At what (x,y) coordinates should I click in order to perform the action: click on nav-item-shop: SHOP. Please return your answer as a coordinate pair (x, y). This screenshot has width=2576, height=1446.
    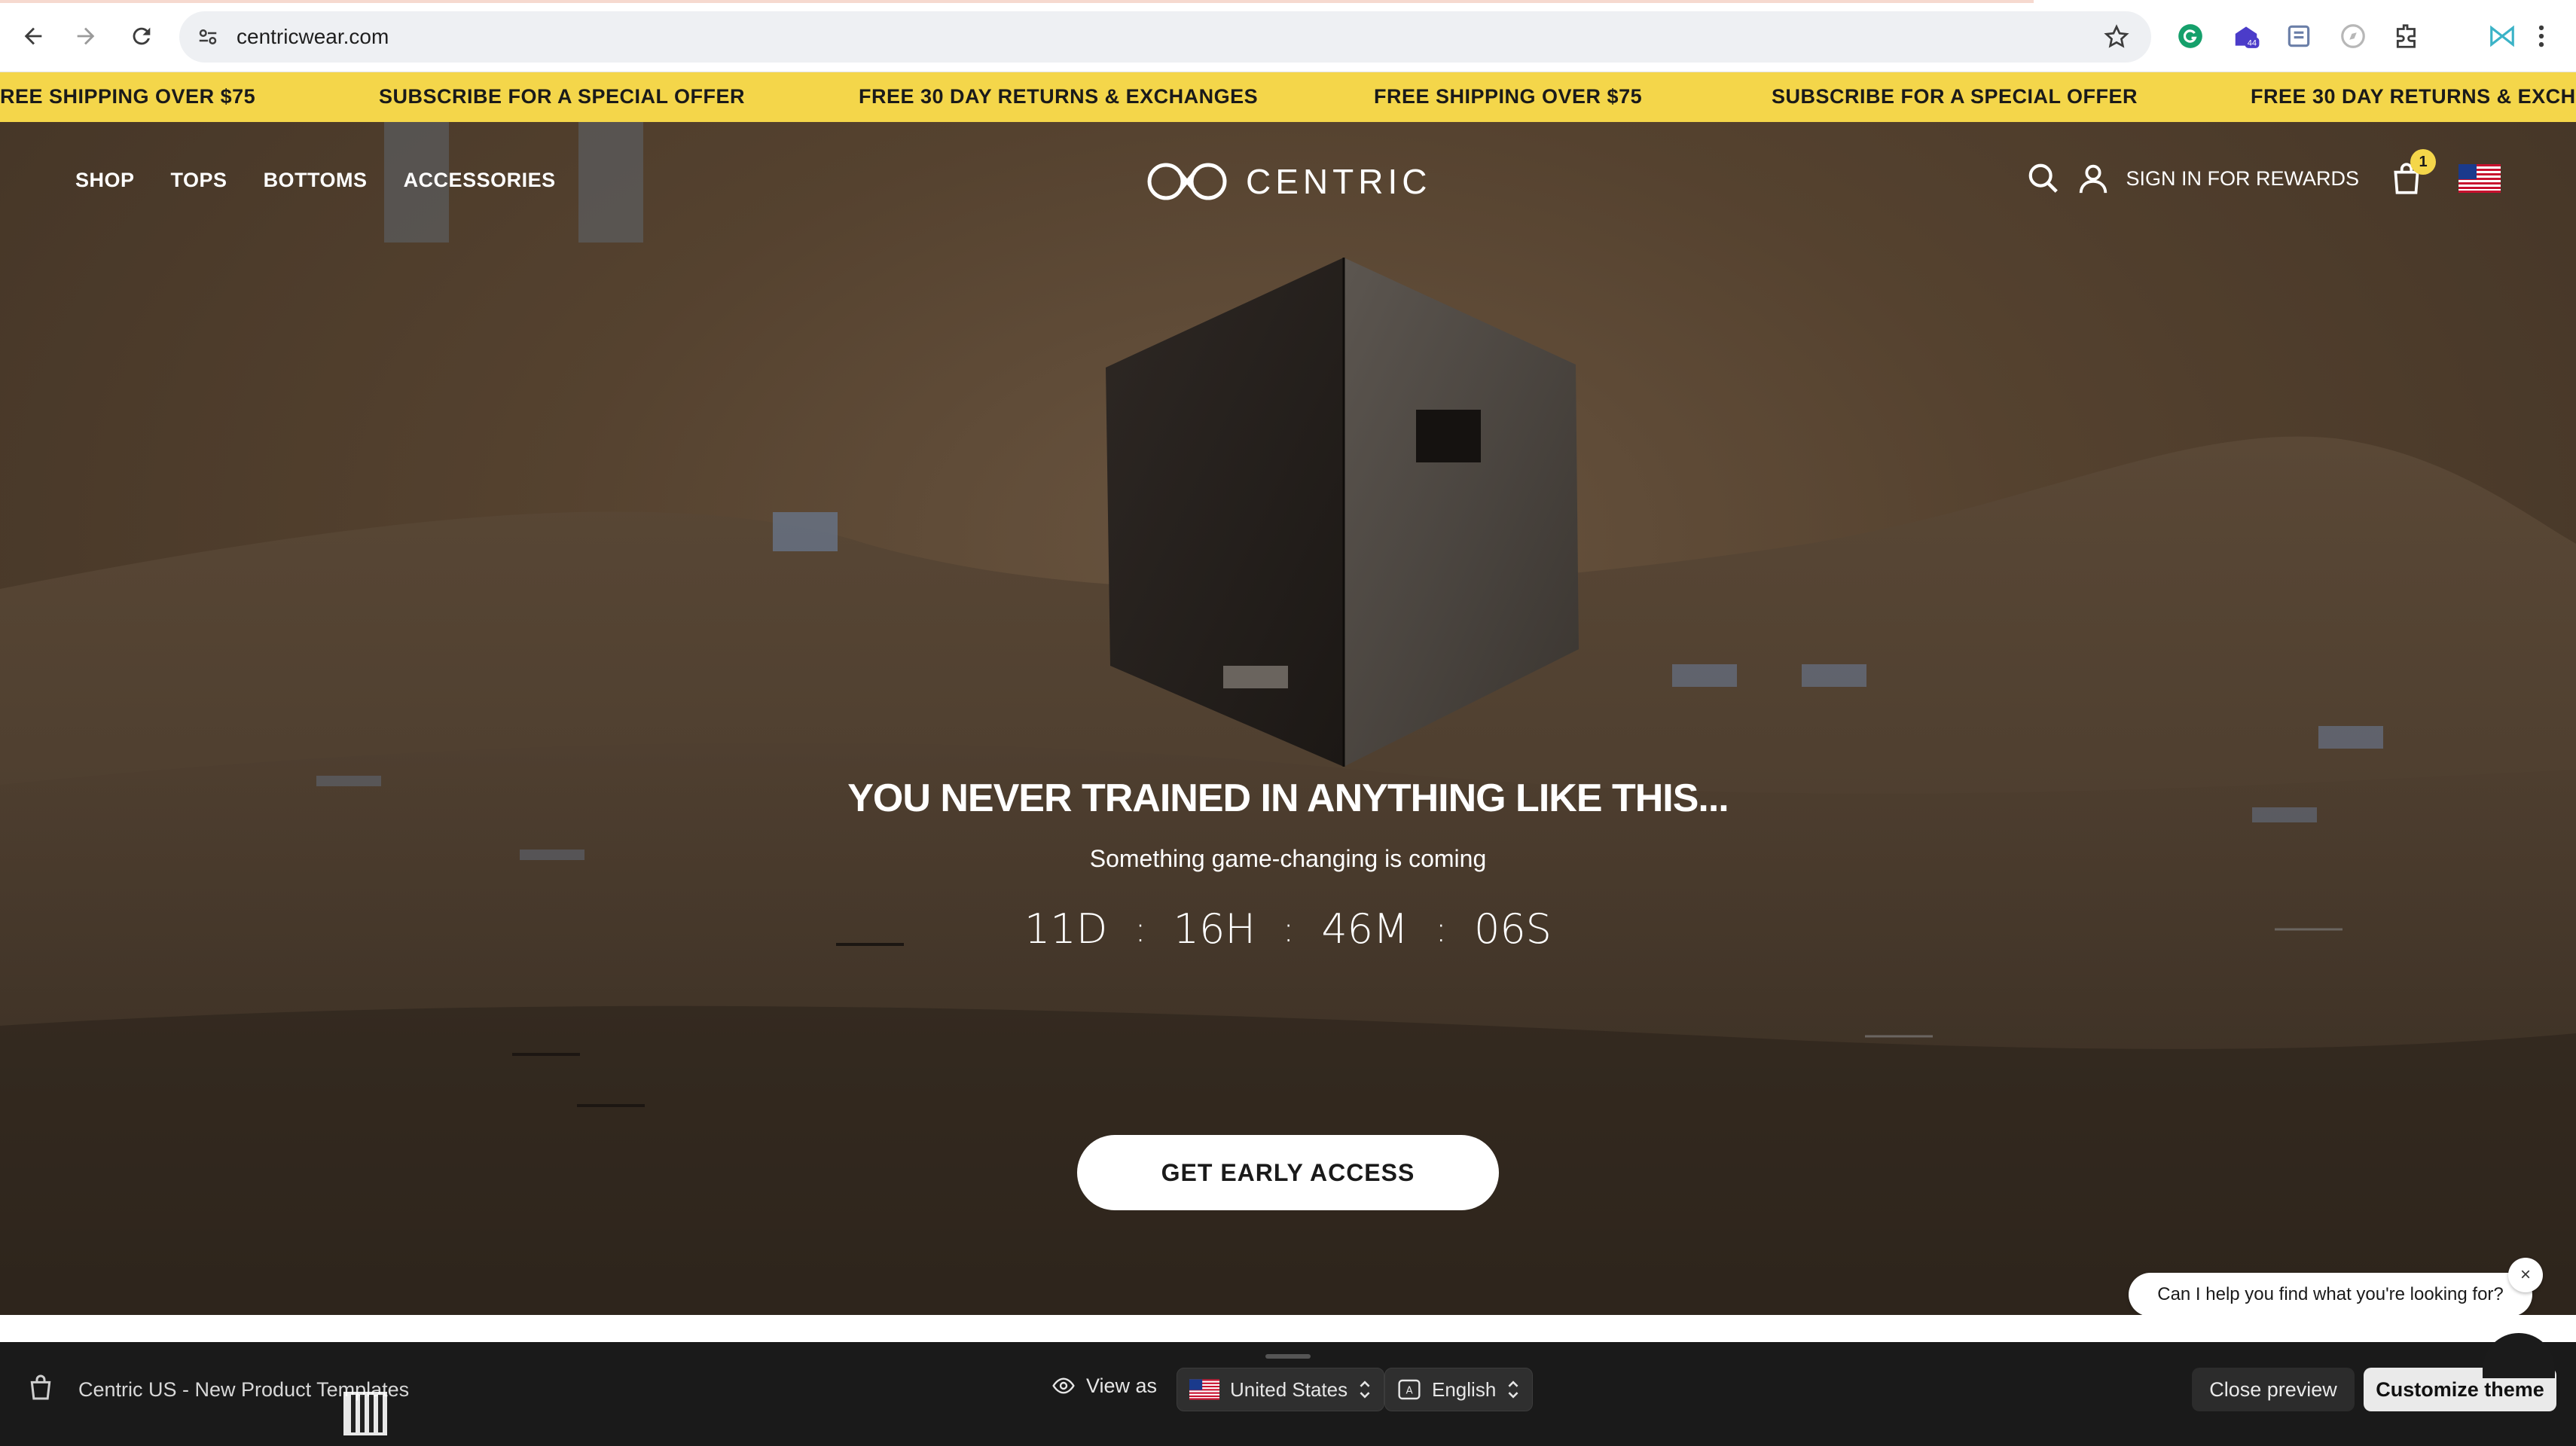
    Looking at the image, I should click on (105, 180).